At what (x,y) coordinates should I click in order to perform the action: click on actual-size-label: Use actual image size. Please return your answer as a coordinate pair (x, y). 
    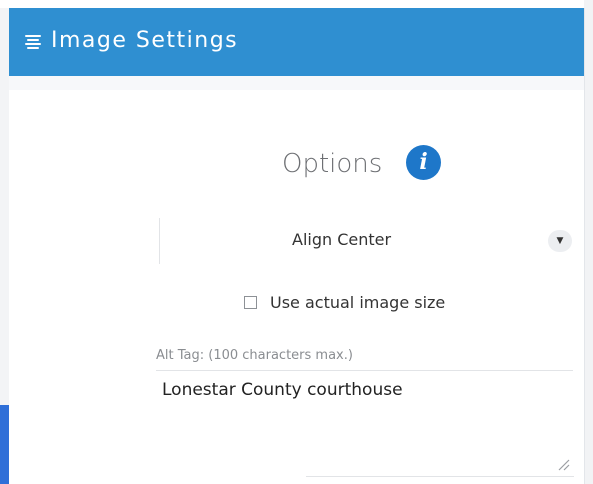
    Looking at the image, I should click on (357, 302).